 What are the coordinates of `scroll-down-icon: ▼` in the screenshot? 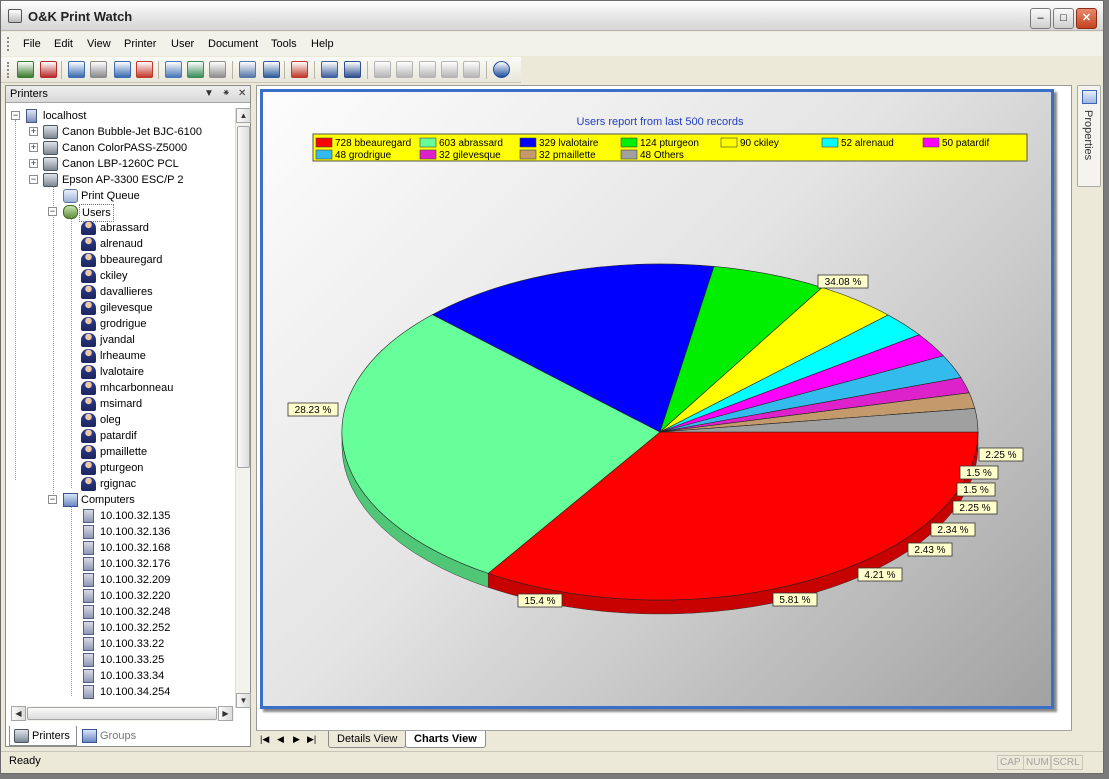 It's located at (243, 700).